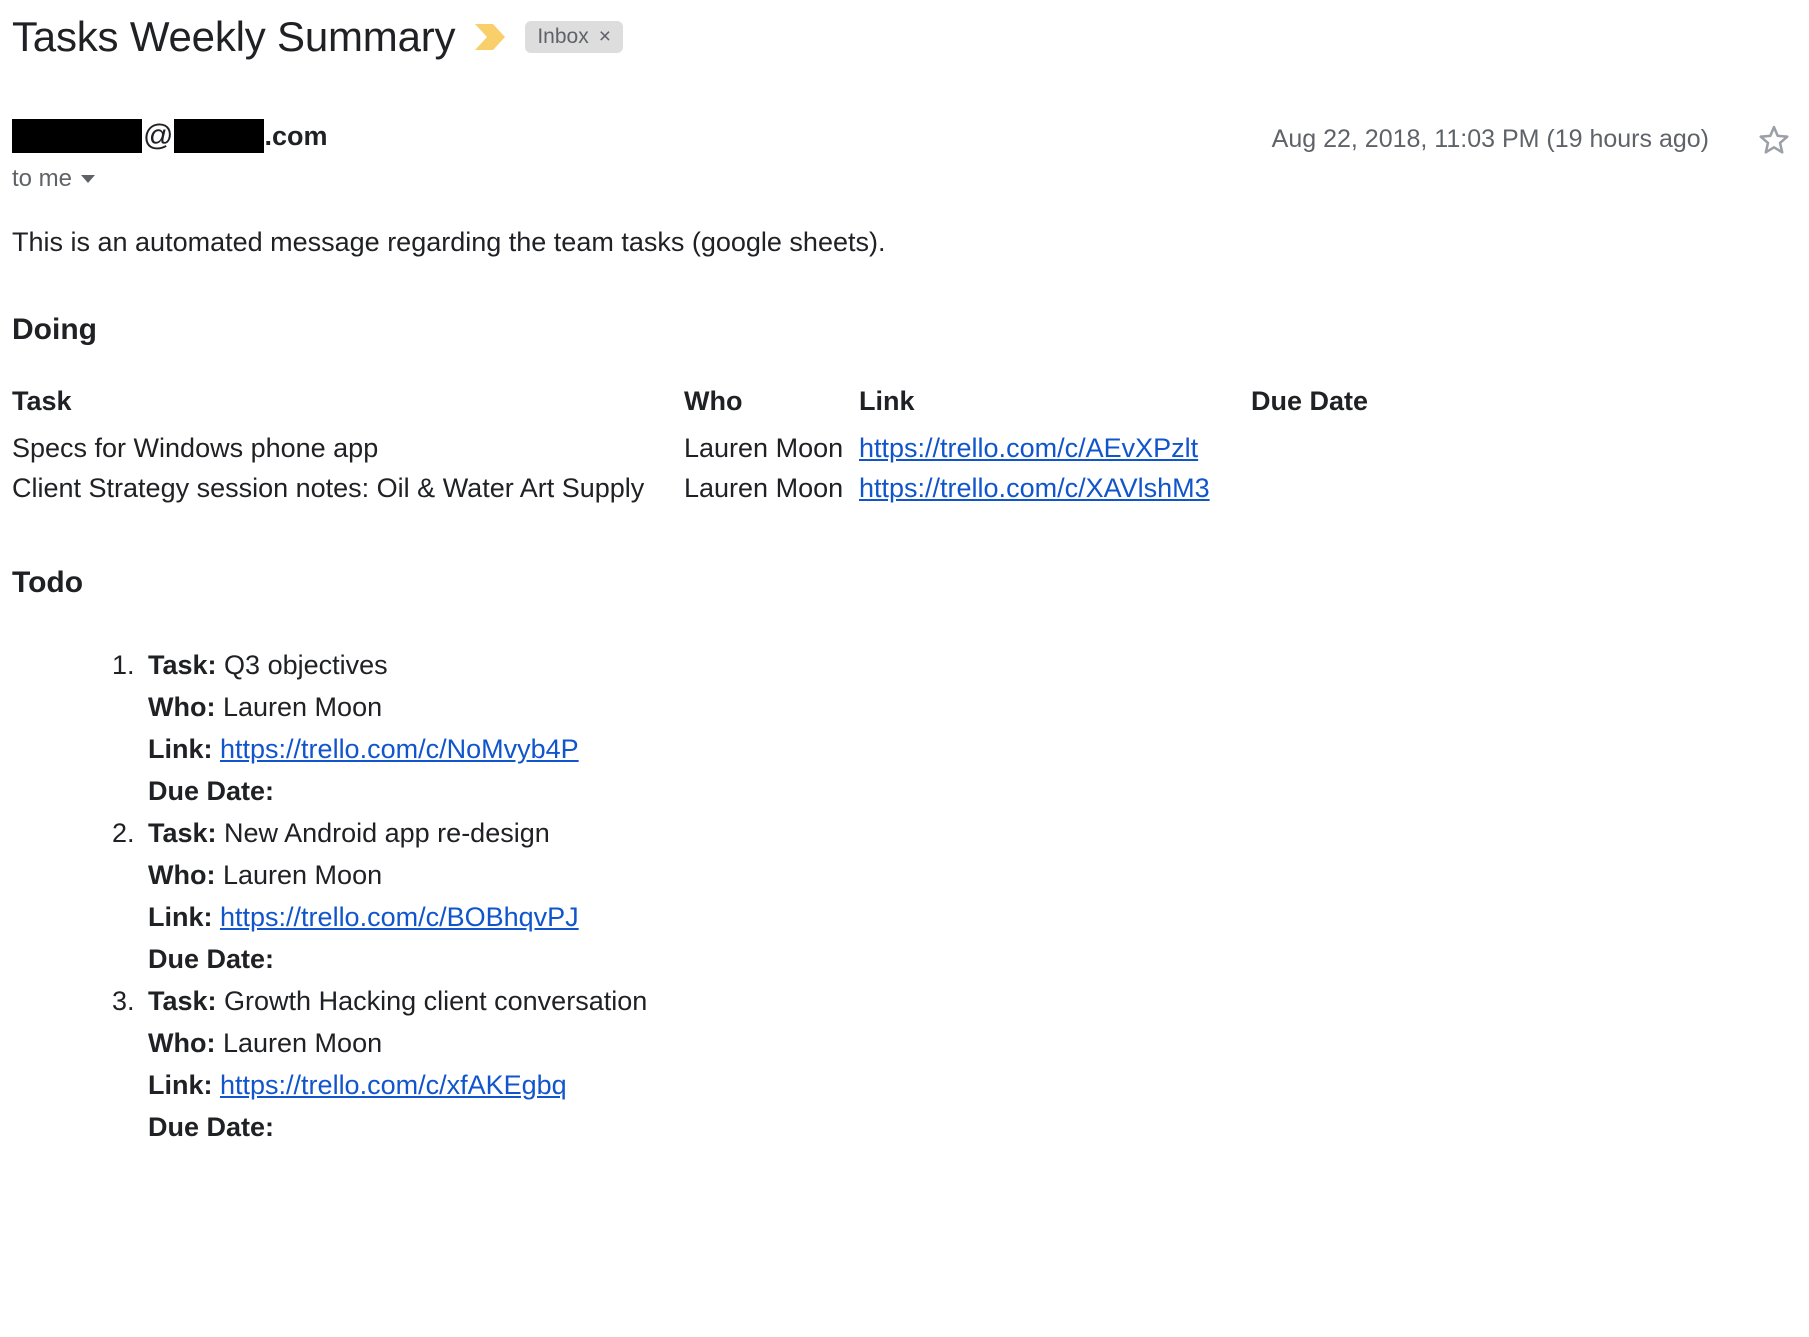 This screenshot has height=1337, width=1809. I want to click on star-outline-icon, so click(1774, 139).